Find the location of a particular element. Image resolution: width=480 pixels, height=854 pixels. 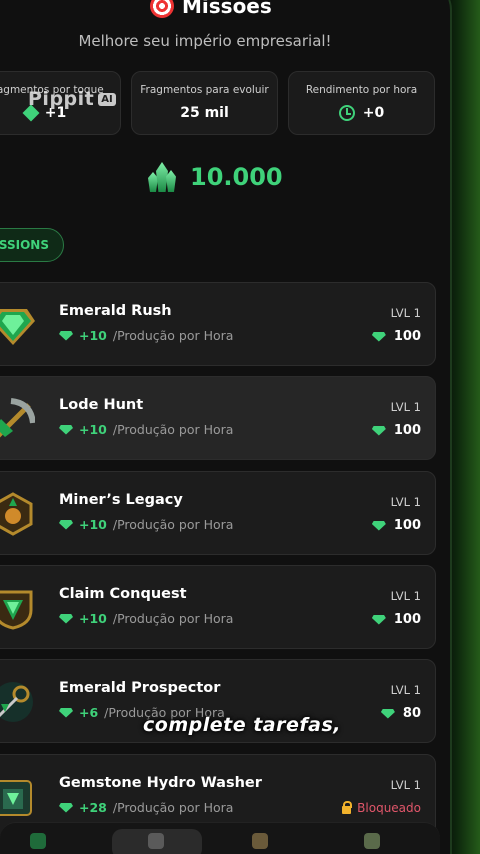

page-header: Missões is located at coordinates (211, 9).